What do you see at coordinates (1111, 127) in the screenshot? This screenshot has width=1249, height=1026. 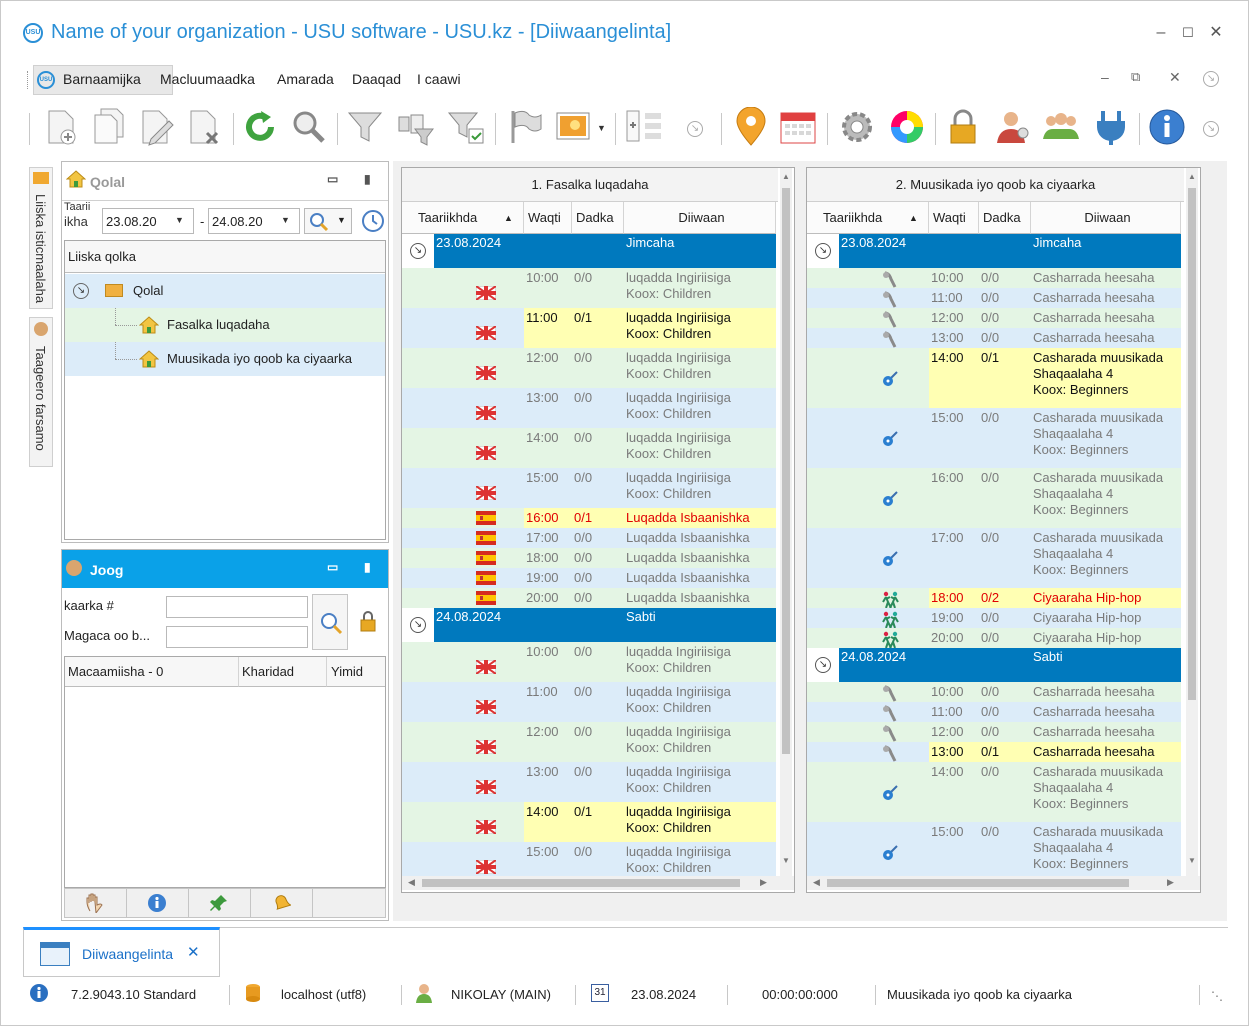 I see `plug-icon` at bounding box center [1111, 127].